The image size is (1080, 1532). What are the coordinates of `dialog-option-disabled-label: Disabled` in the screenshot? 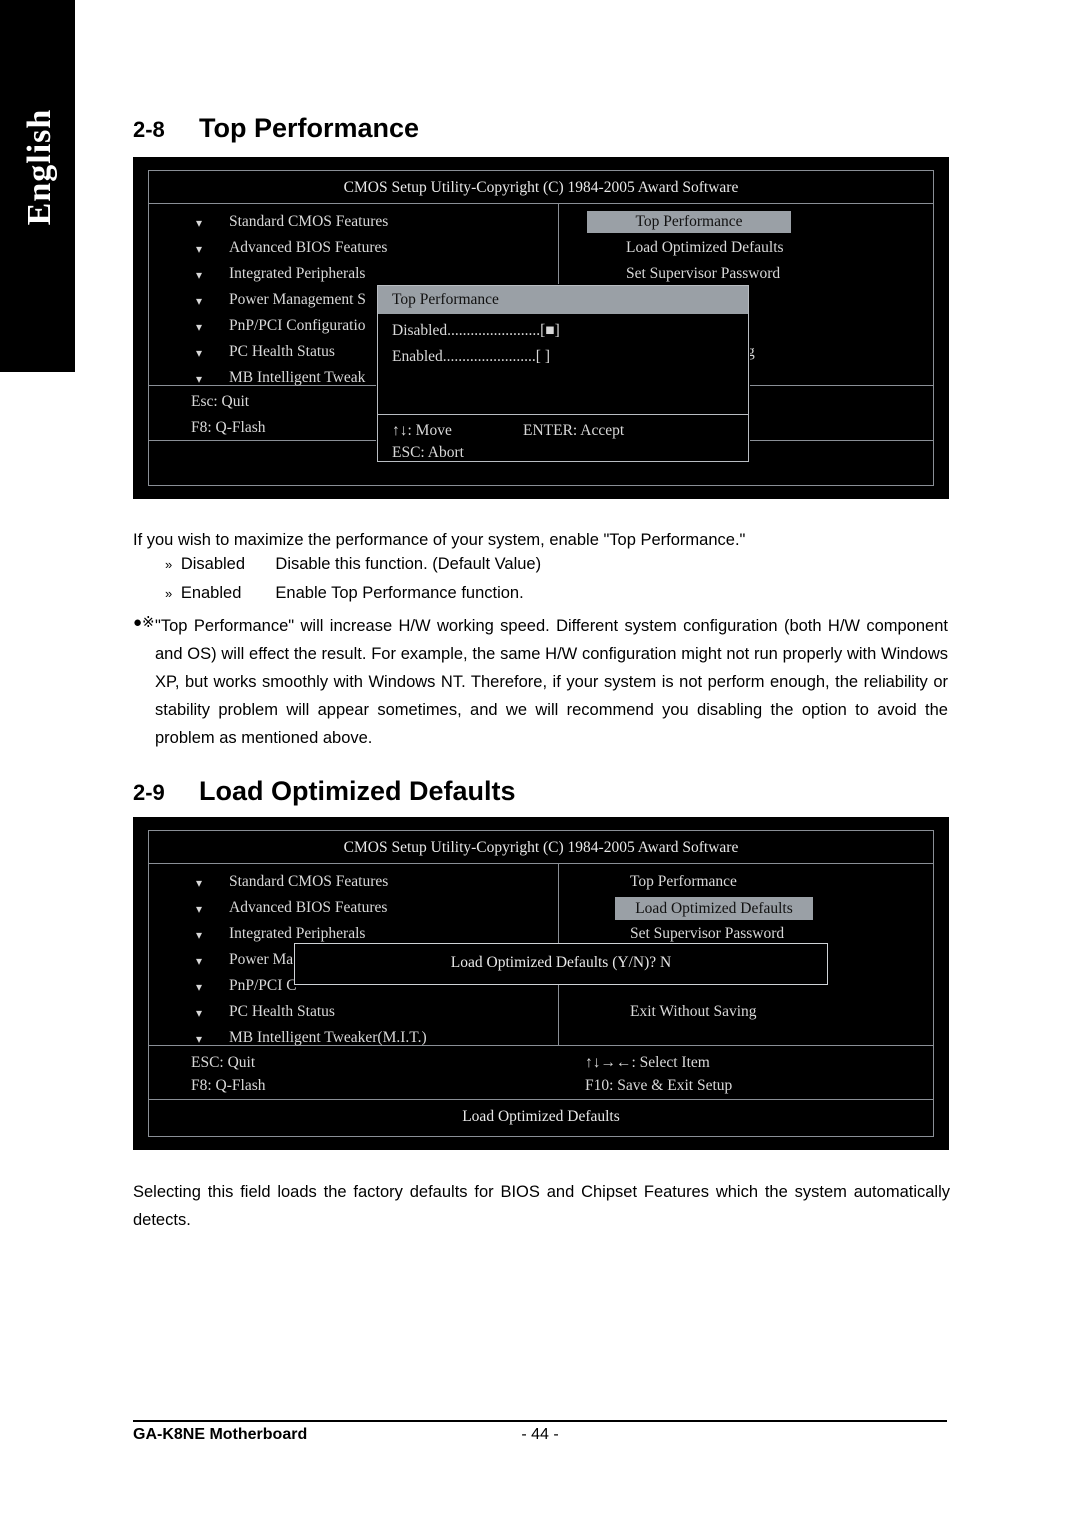 It's located at (420, 330).